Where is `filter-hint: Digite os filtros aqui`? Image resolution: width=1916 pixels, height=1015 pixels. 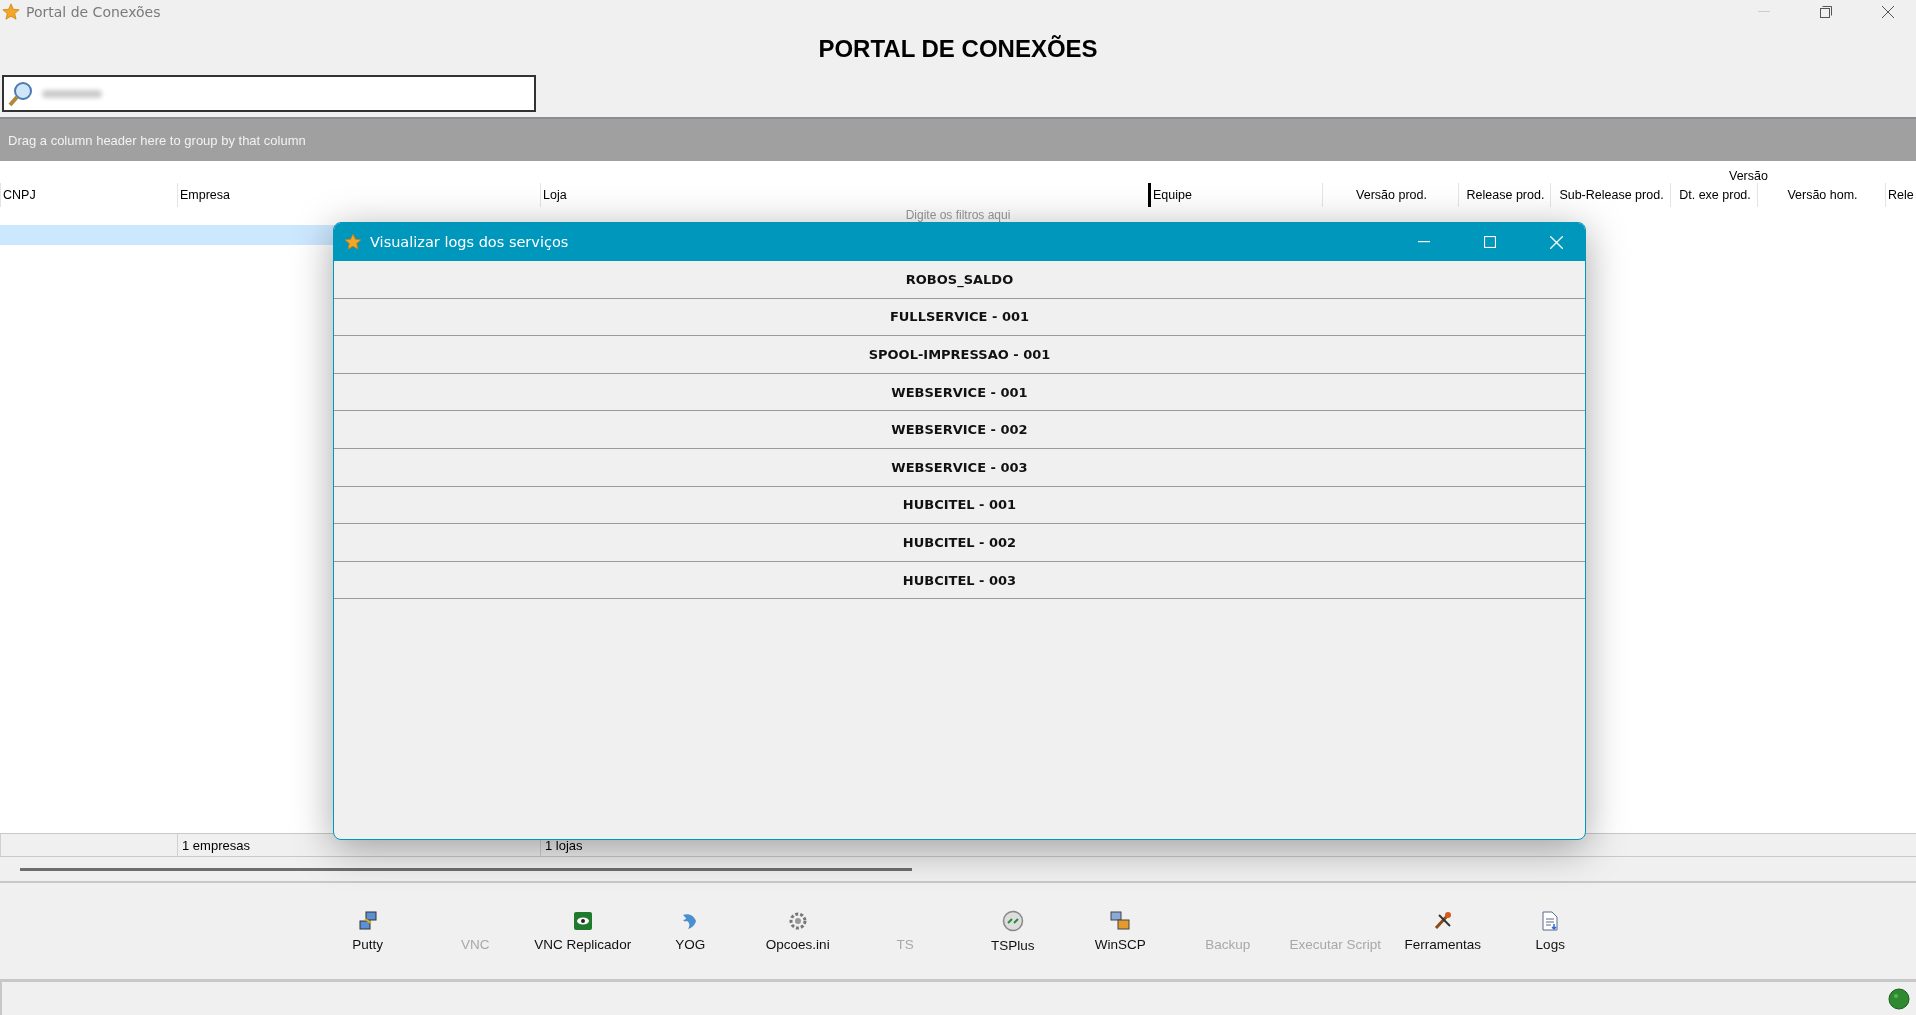
filter-hint: Digite os filtros aqui is located at coordinates (958, 215).